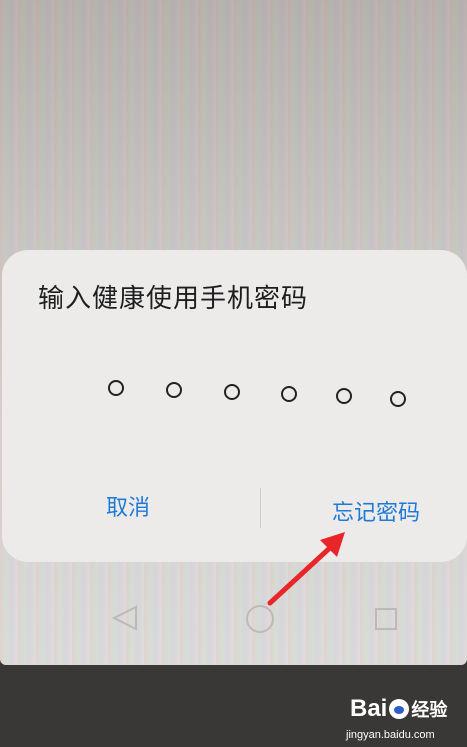 Image resolution: width=467 pixels, height=747 pixels. What do you see at coordinates (369, 708) in the screenshot?
I see `watermark-brand-prefix: Bai` at bounding box center [369, 708].